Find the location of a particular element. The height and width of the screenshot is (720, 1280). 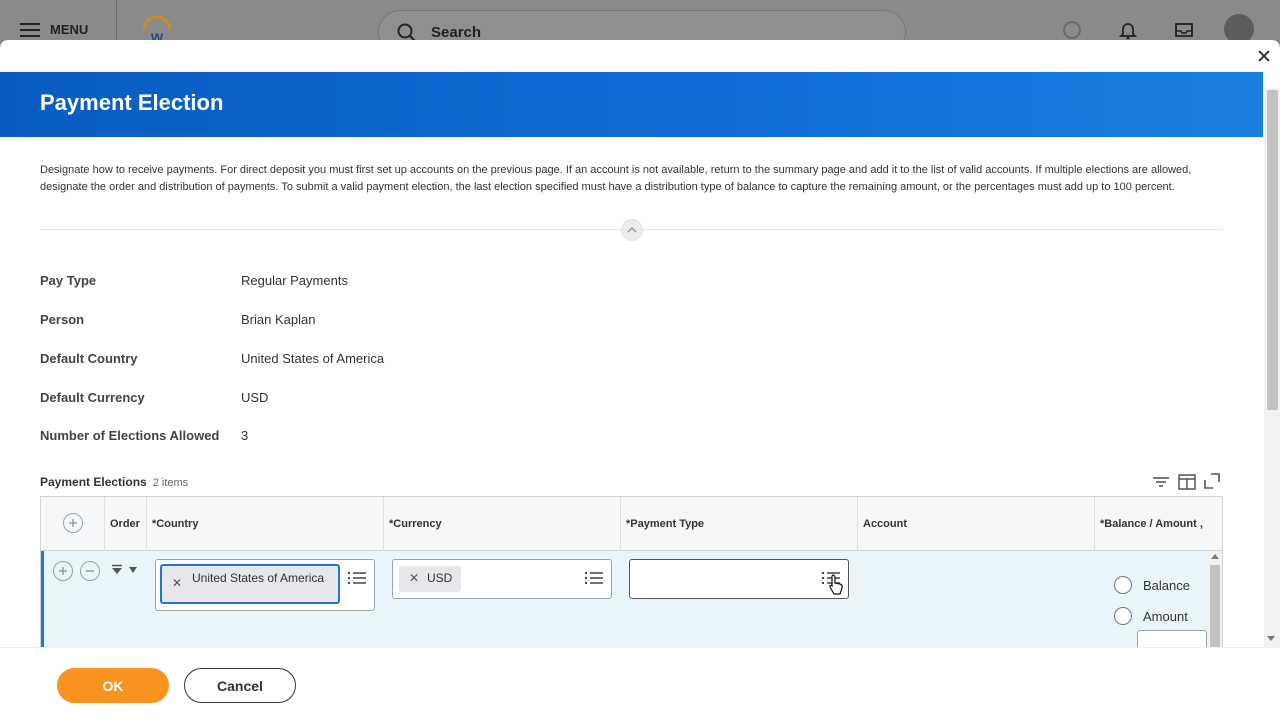

elections-title-text: Payment Elections is located at coordinates (93, 482).